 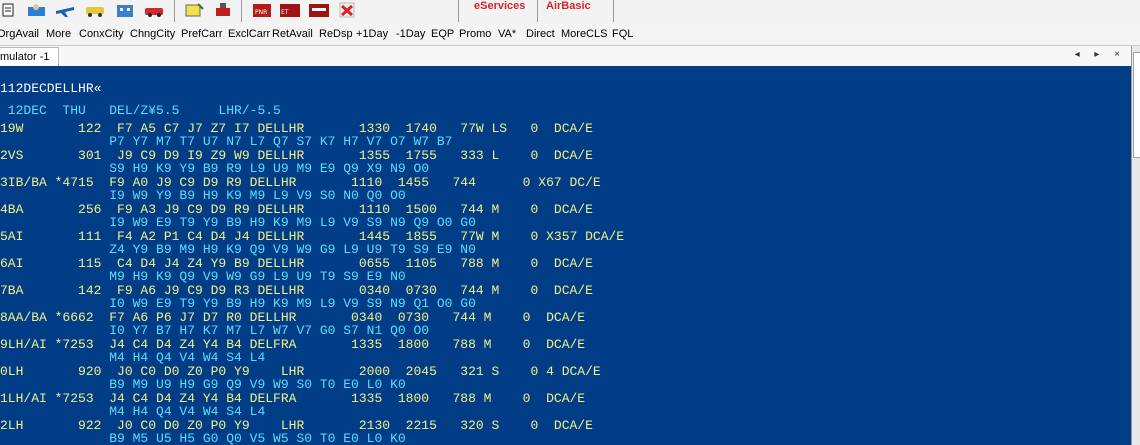 I want to click on cmd-orgavail: OrgAvail, so click(x=19, y=34).